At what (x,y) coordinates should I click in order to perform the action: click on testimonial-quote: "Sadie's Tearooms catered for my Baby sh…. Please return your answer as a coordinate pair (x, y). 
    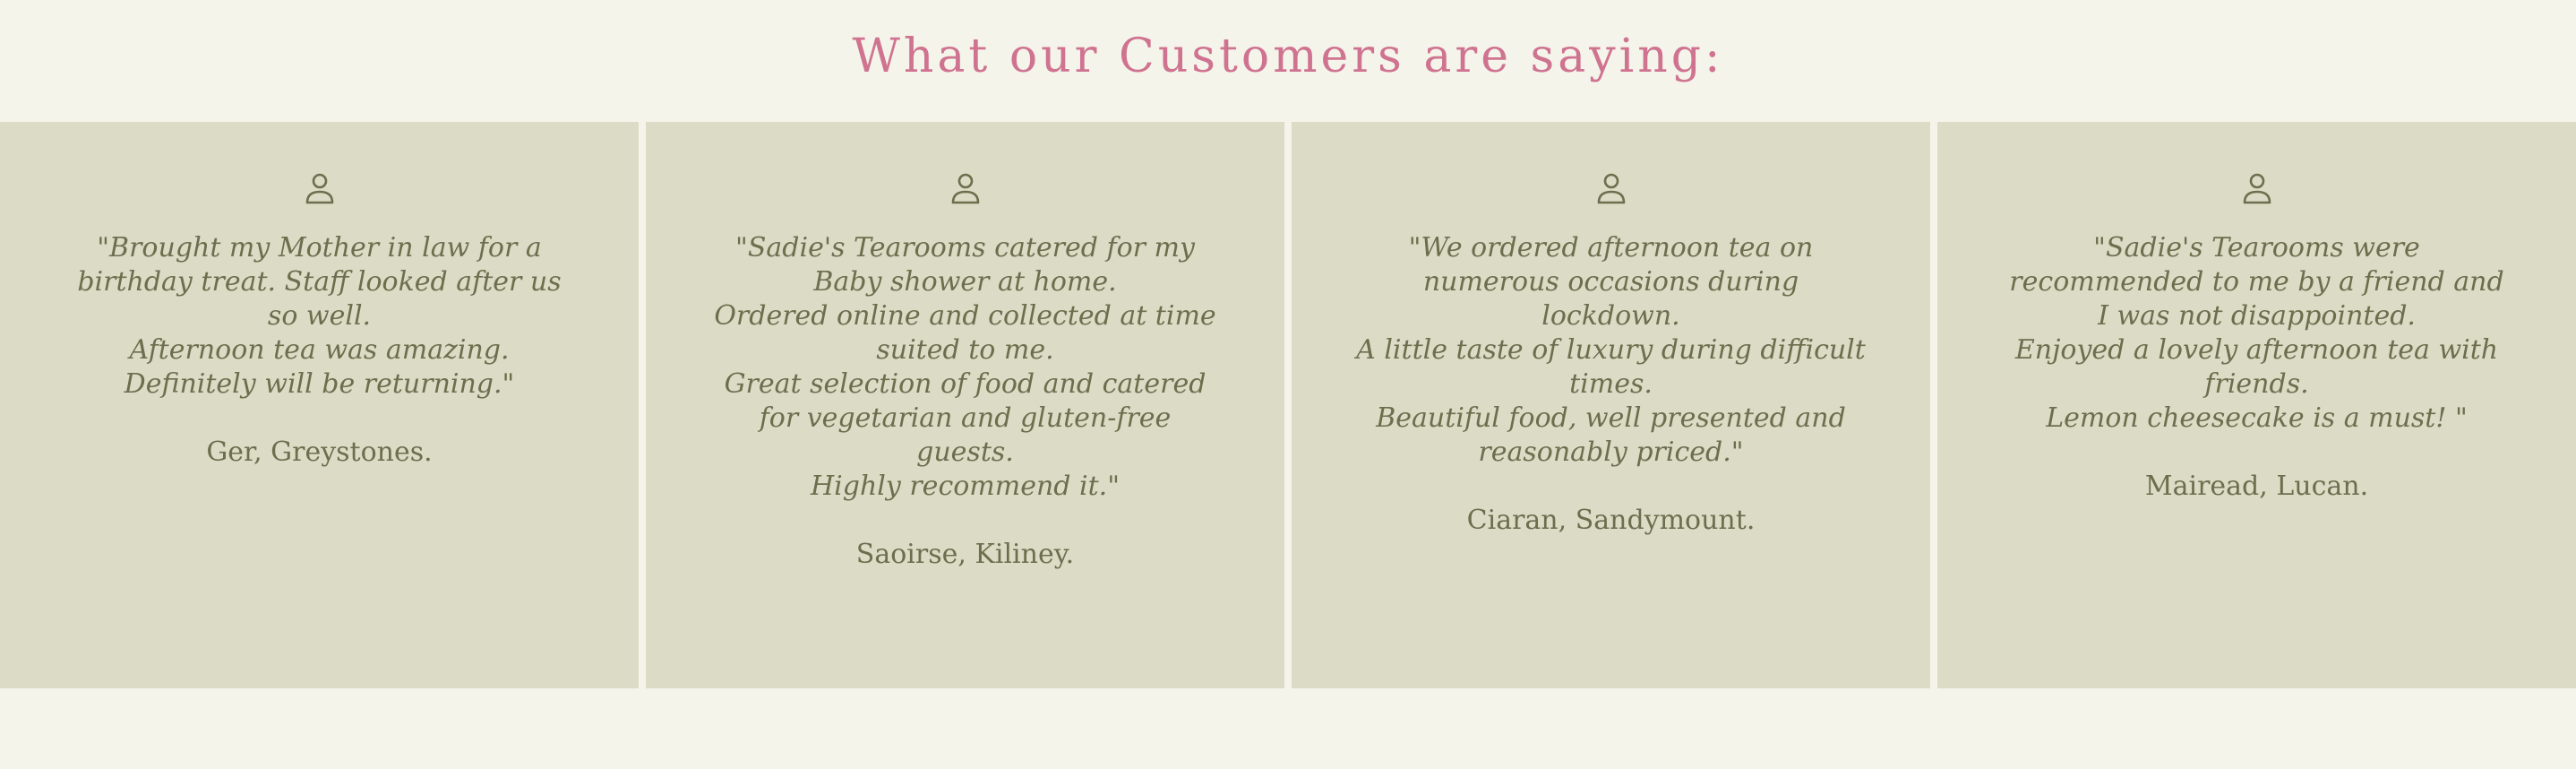
    Looking at the image, I should click on (965, 367).